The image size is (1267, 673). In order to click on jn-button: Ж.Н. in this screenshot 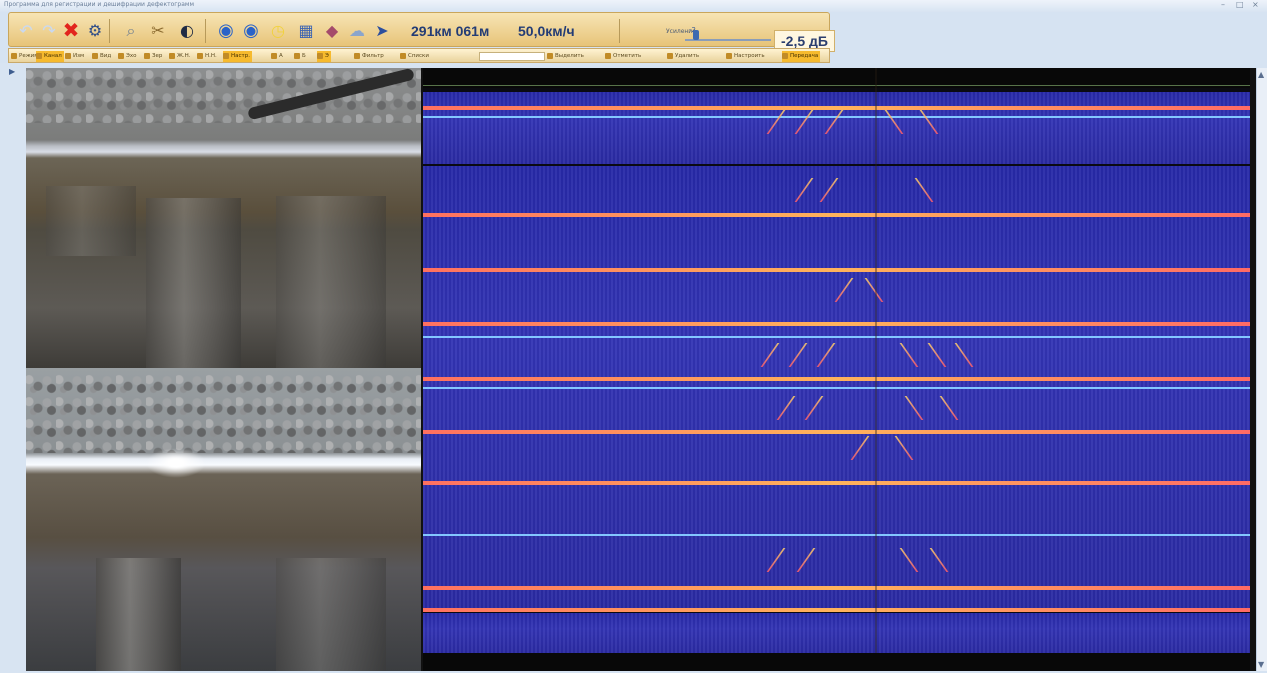, I will do `click(180, 56)`.